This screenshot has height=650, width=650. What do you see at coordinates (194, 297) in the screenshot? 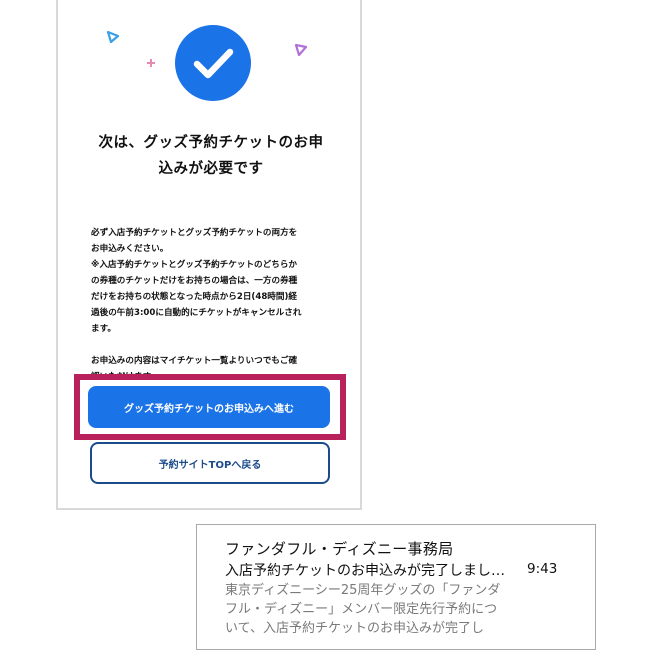
I see `body-line: だけをお持ちの状態となった時点から2日(48時間)経` at bounding box center [194, 297].